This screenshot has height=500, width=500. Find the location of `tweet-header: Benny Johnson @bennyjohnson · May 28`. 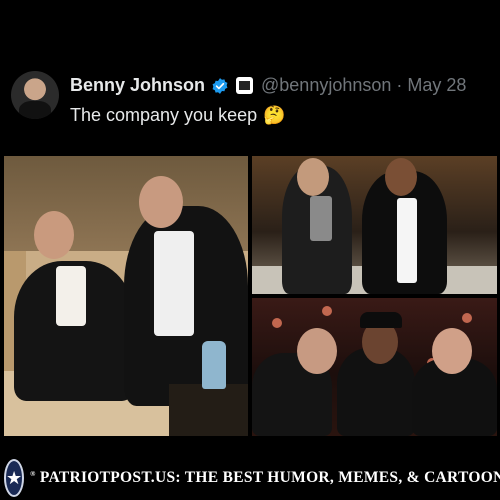

tweet-header: Benny Johnson @bennyjohnson · May 28 is located at coordinates (268, 85).